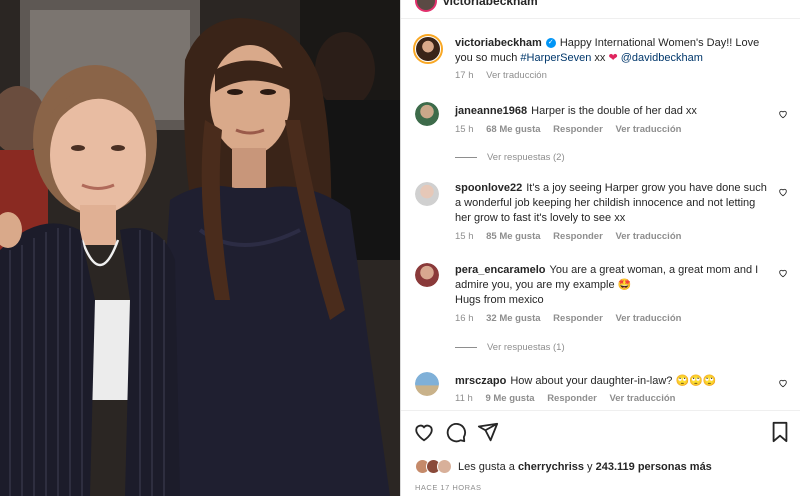 This screenshot has width=800, height=497. What do you see at coordinates (613, 381) in the screenshot?
I see `comment-text: How about your daughter-in-law? 🙄🙄🙄` at bounding box center [613, 381].